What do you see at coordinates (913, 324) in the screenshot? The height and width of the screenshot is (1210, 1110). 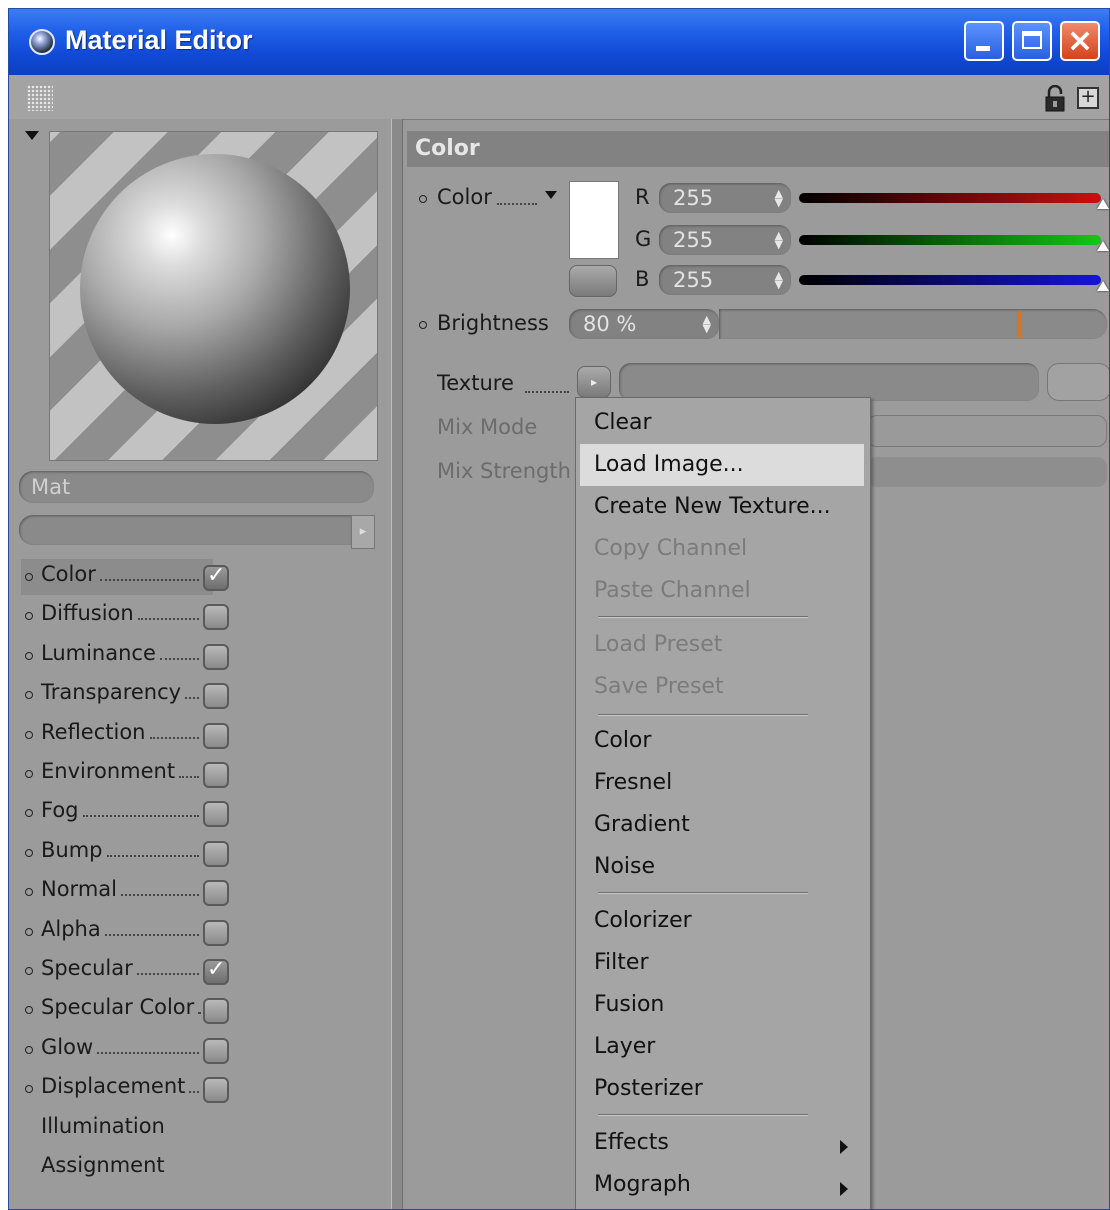 I see `brightness-slider` at bounding box center [913, 324].